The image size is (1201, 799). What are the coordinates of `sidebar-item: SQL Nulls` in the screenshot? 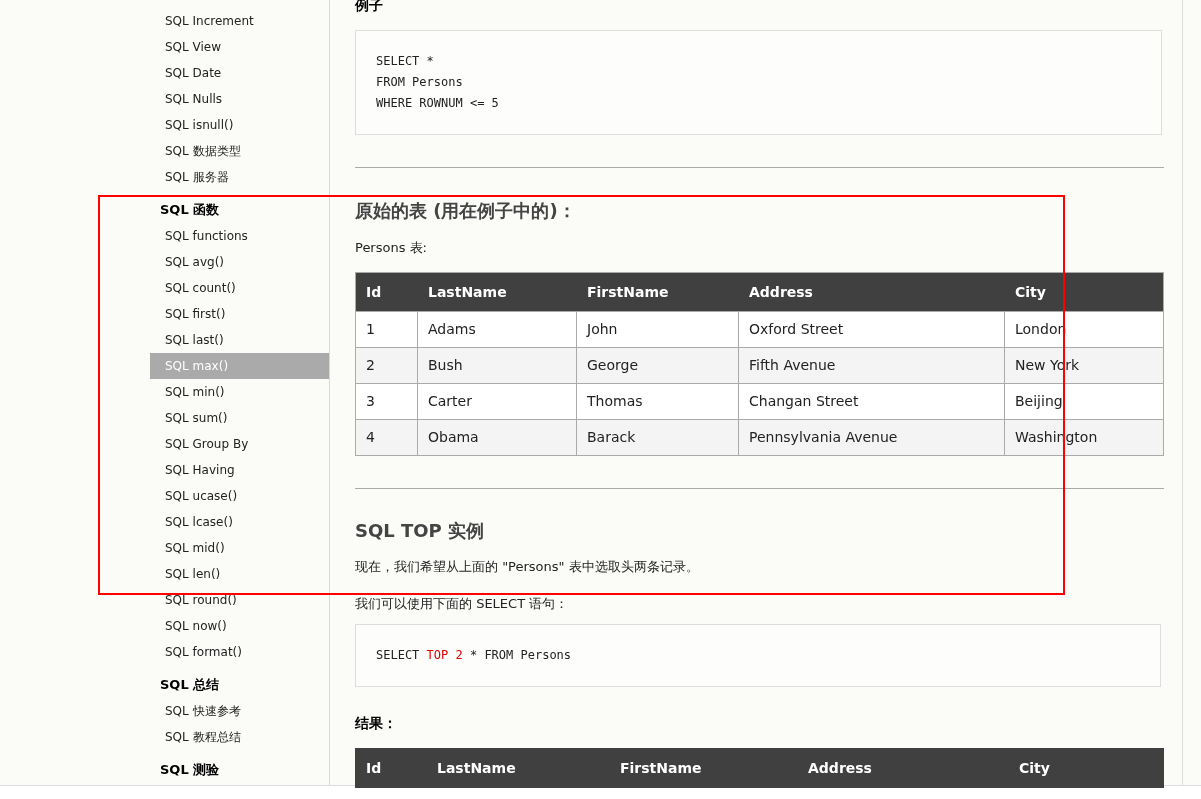 It's located at (239, 99).